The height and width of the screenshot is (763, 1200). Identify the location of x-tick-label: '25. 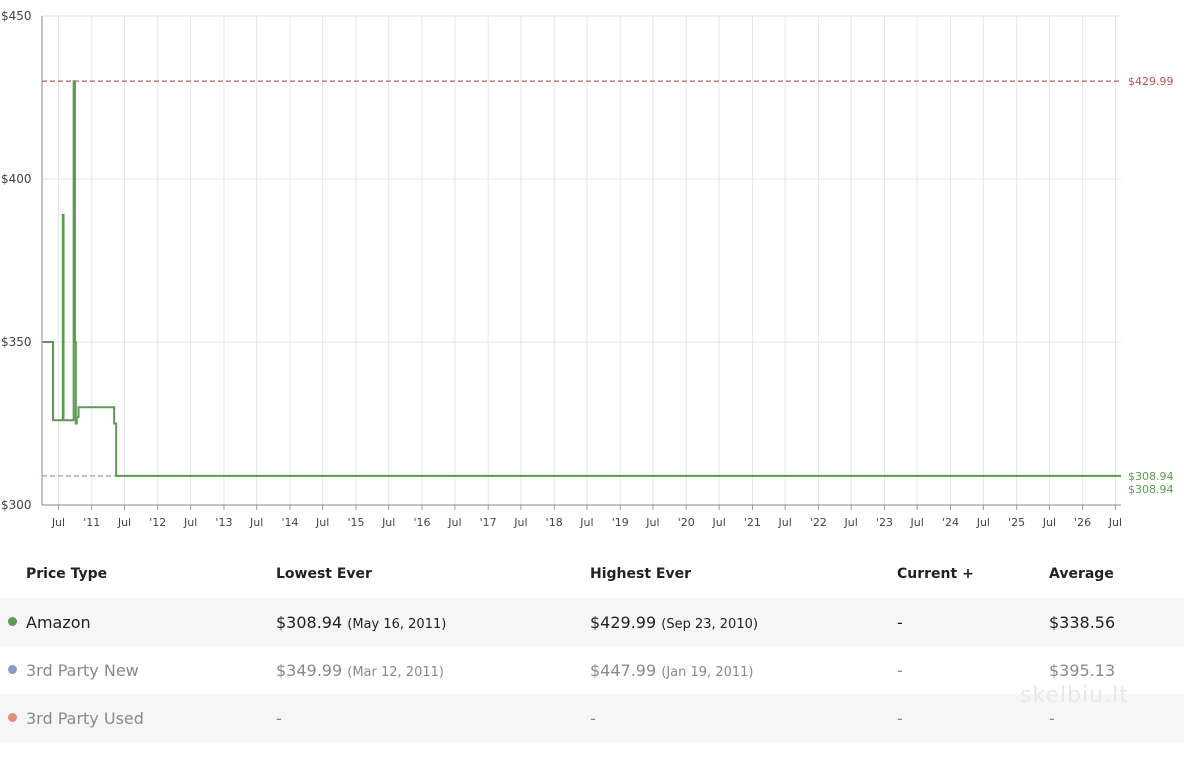
(1016, 522).